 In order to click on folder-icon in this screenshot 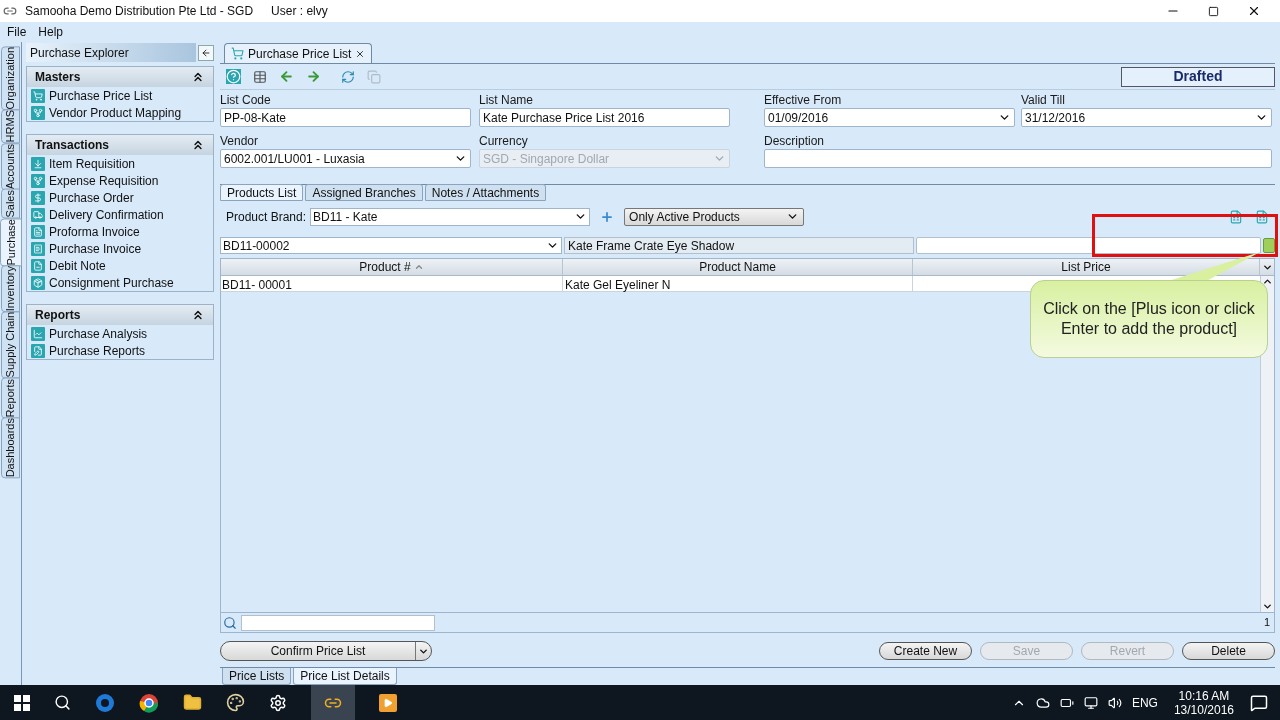, I will do `click(192, 702)`.